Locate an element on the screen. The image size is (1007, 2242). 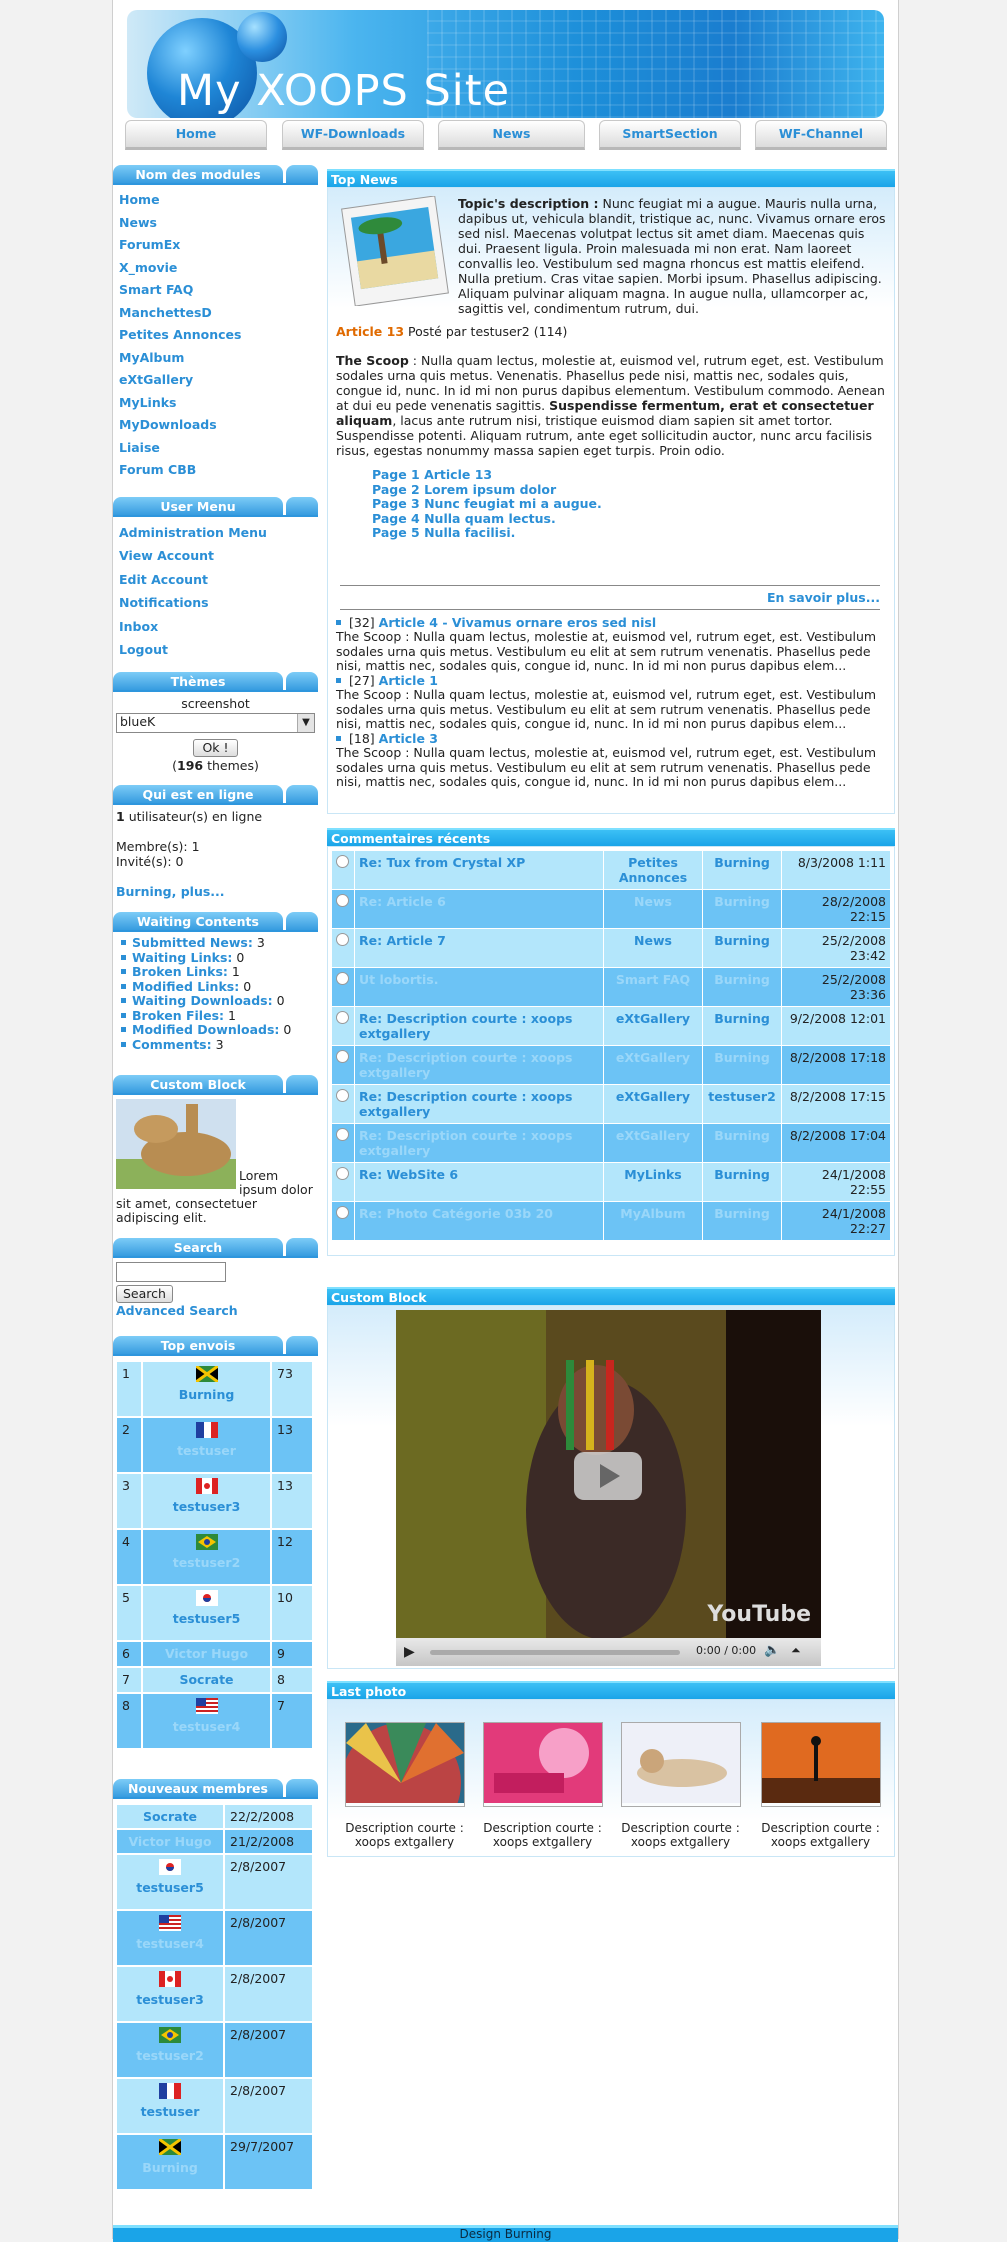
comment-module: MyAlbum is located at coordinates (652, 1213).